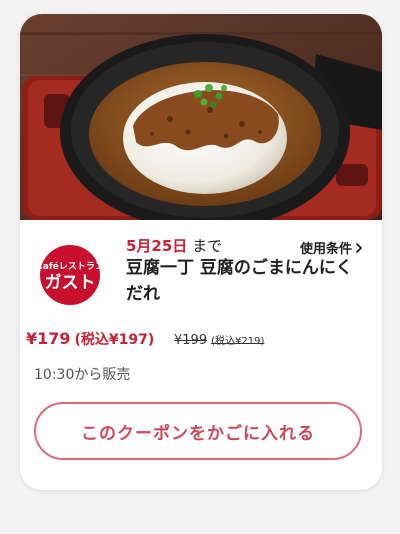 The image size is (400, 534). What do you see at coordinates (238, 341) in the screenshot?
I see `original-price-tax: (税込¥219)` at bounding box center [238, 341].